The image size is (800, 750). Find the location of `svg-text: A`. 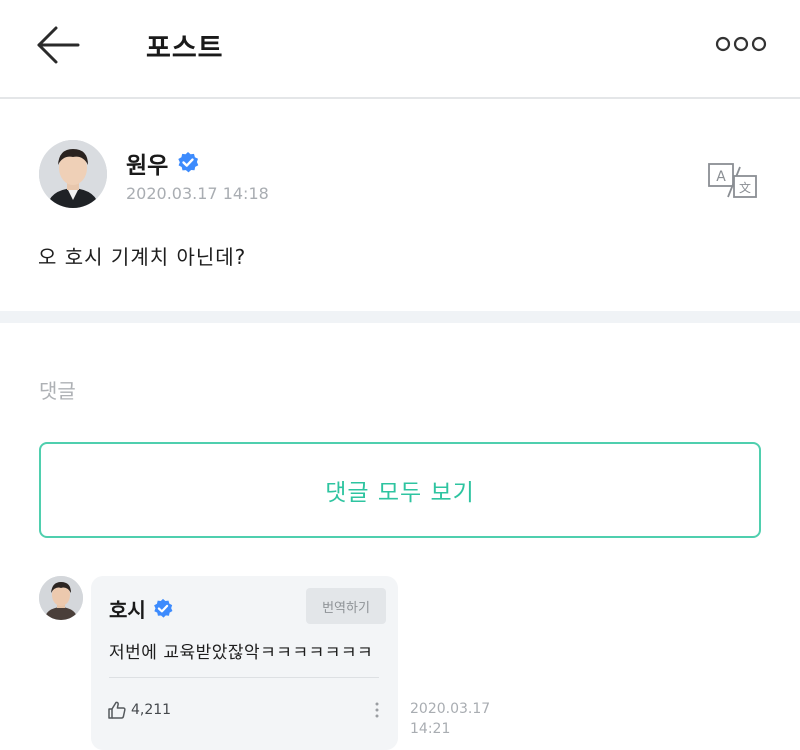

svg-text: A is located at coordinates (721, 177).